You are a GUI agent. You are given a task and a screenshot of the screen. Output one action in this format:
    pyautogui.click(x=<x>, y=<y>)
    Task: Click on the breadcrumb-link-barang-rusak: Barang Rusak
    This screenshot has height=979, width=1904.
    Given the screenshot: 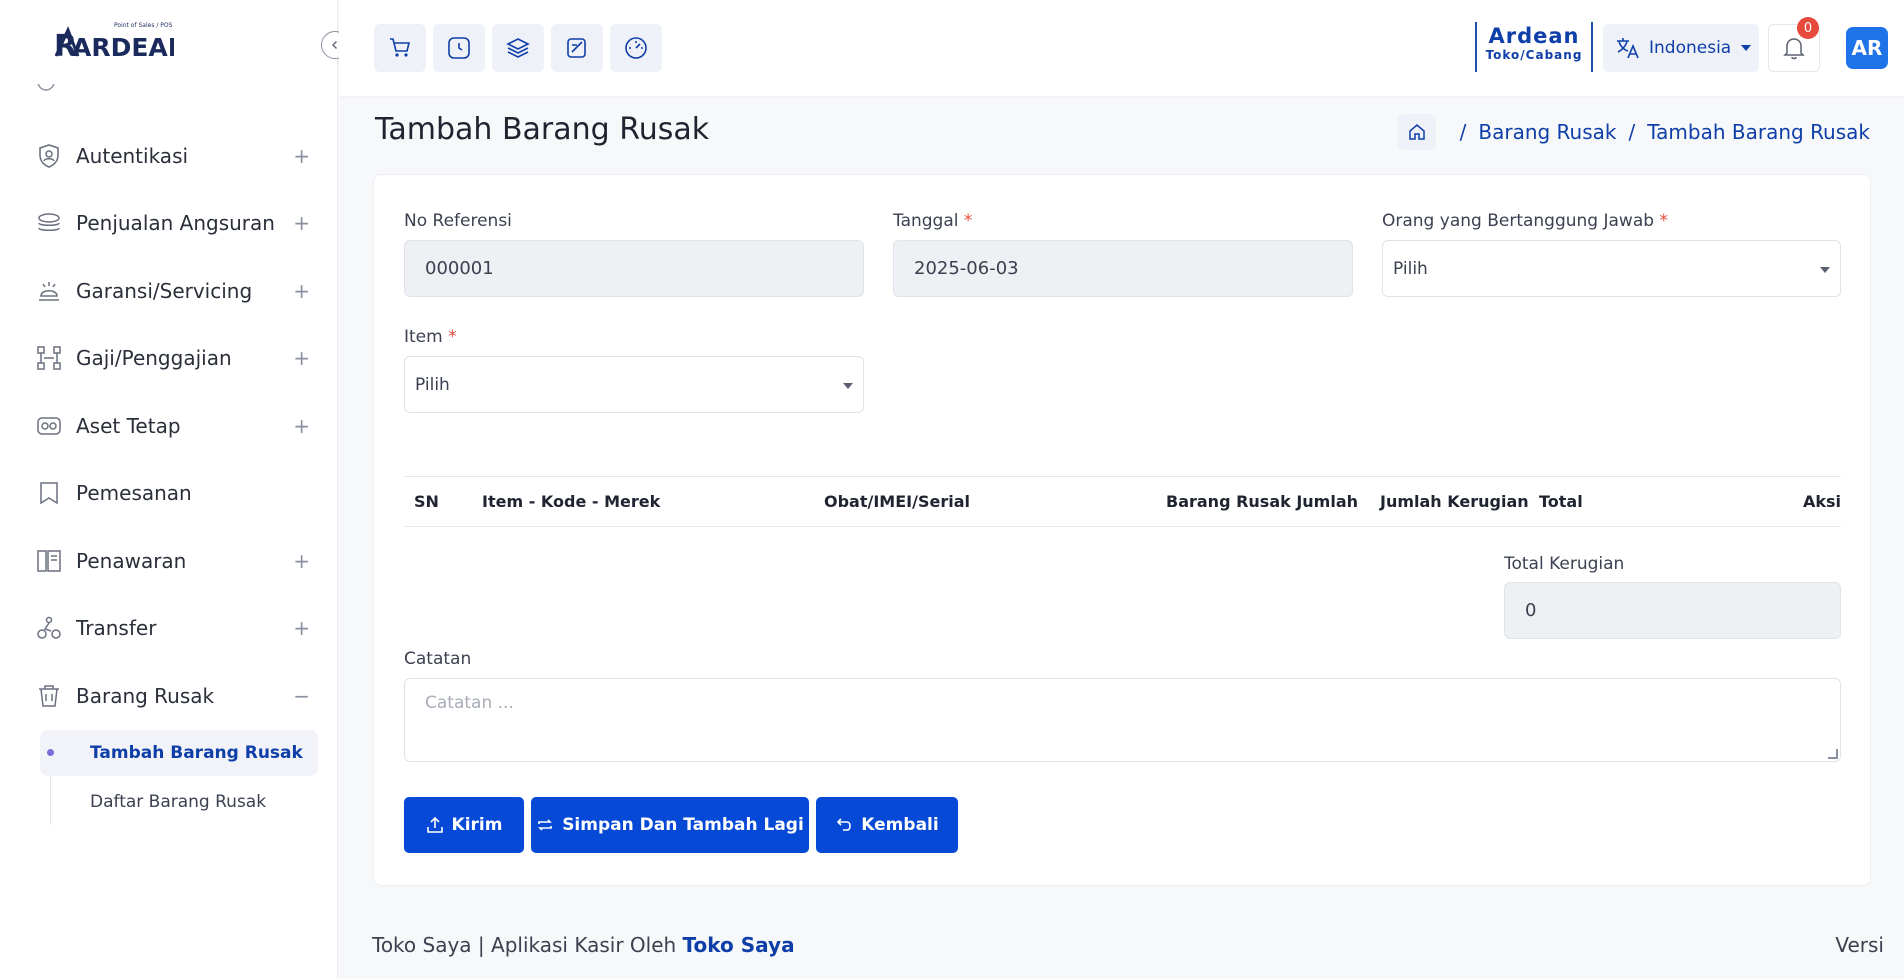 What is the action you would take?
    pyautogui.click(x=1547, y=132)
    